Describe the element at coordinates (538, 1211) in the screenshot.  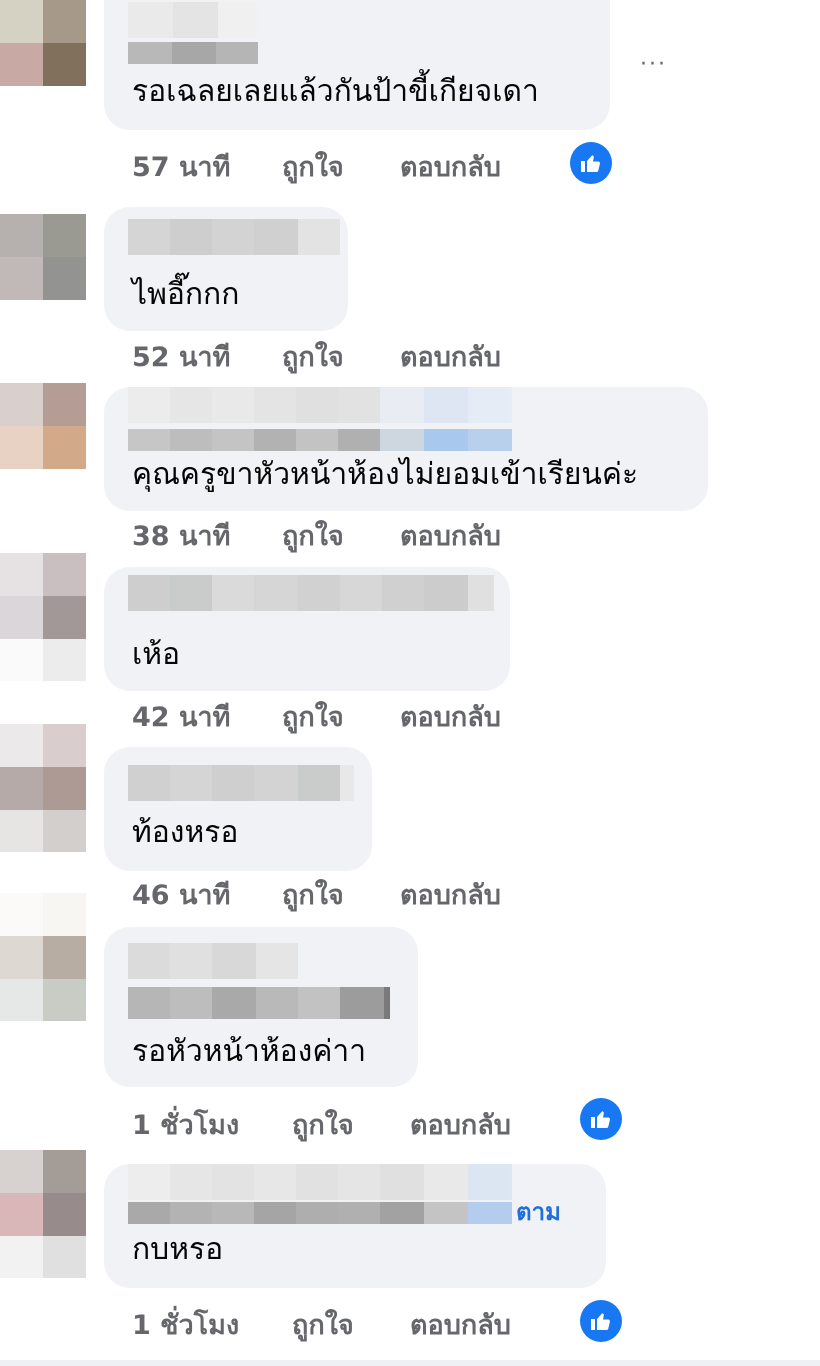
I see `follow-link: ตาม` at that location.